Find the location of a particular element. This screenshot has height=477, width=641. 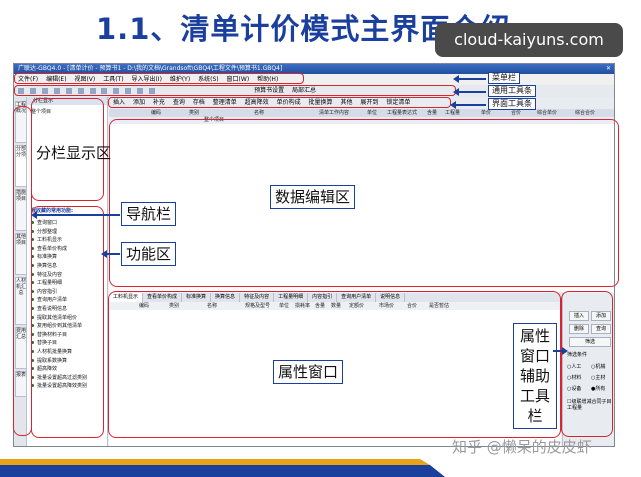

navigation-callout: 导航栏 is located at coordinates (149, 214).